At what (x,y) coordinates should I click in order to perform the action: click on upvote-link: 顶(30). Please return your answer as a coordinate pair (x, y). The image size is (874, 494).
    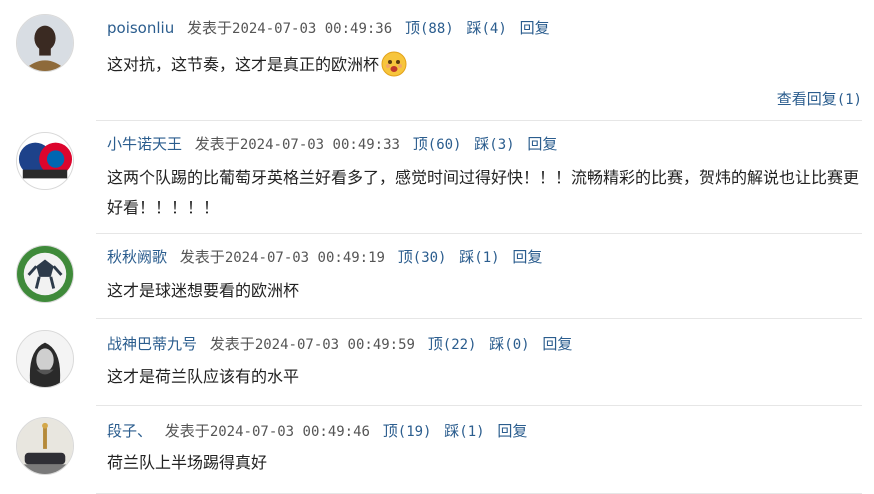
    Looking at the image, I should click on (422, 257).